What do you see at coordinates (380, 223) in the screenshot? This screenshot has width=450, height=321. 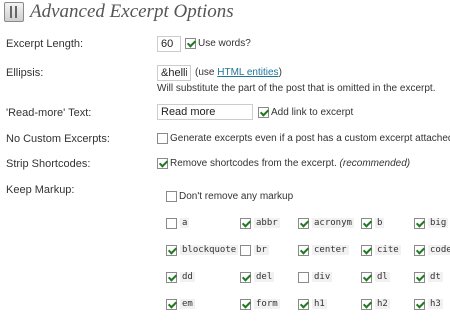 I see `tag-label-b: b` at bounding box center [380, 223].